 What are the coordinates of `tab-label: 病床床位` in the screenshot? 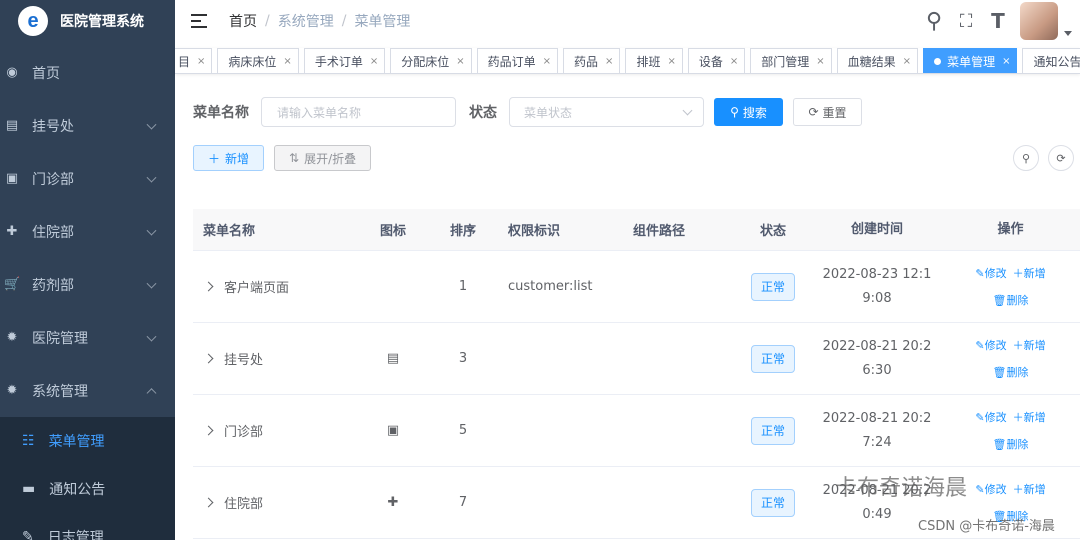 It's located at (252, 61).